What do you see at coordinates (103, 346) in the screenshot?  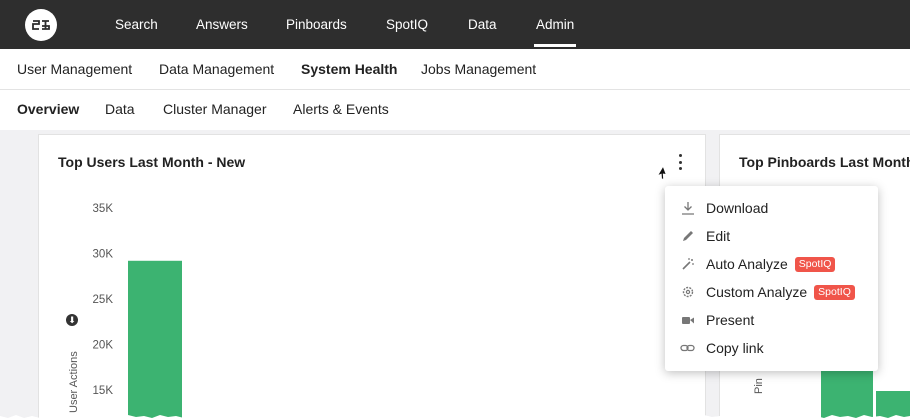 I see `y-tick-label: 20K` at bounding box center [103, 346].